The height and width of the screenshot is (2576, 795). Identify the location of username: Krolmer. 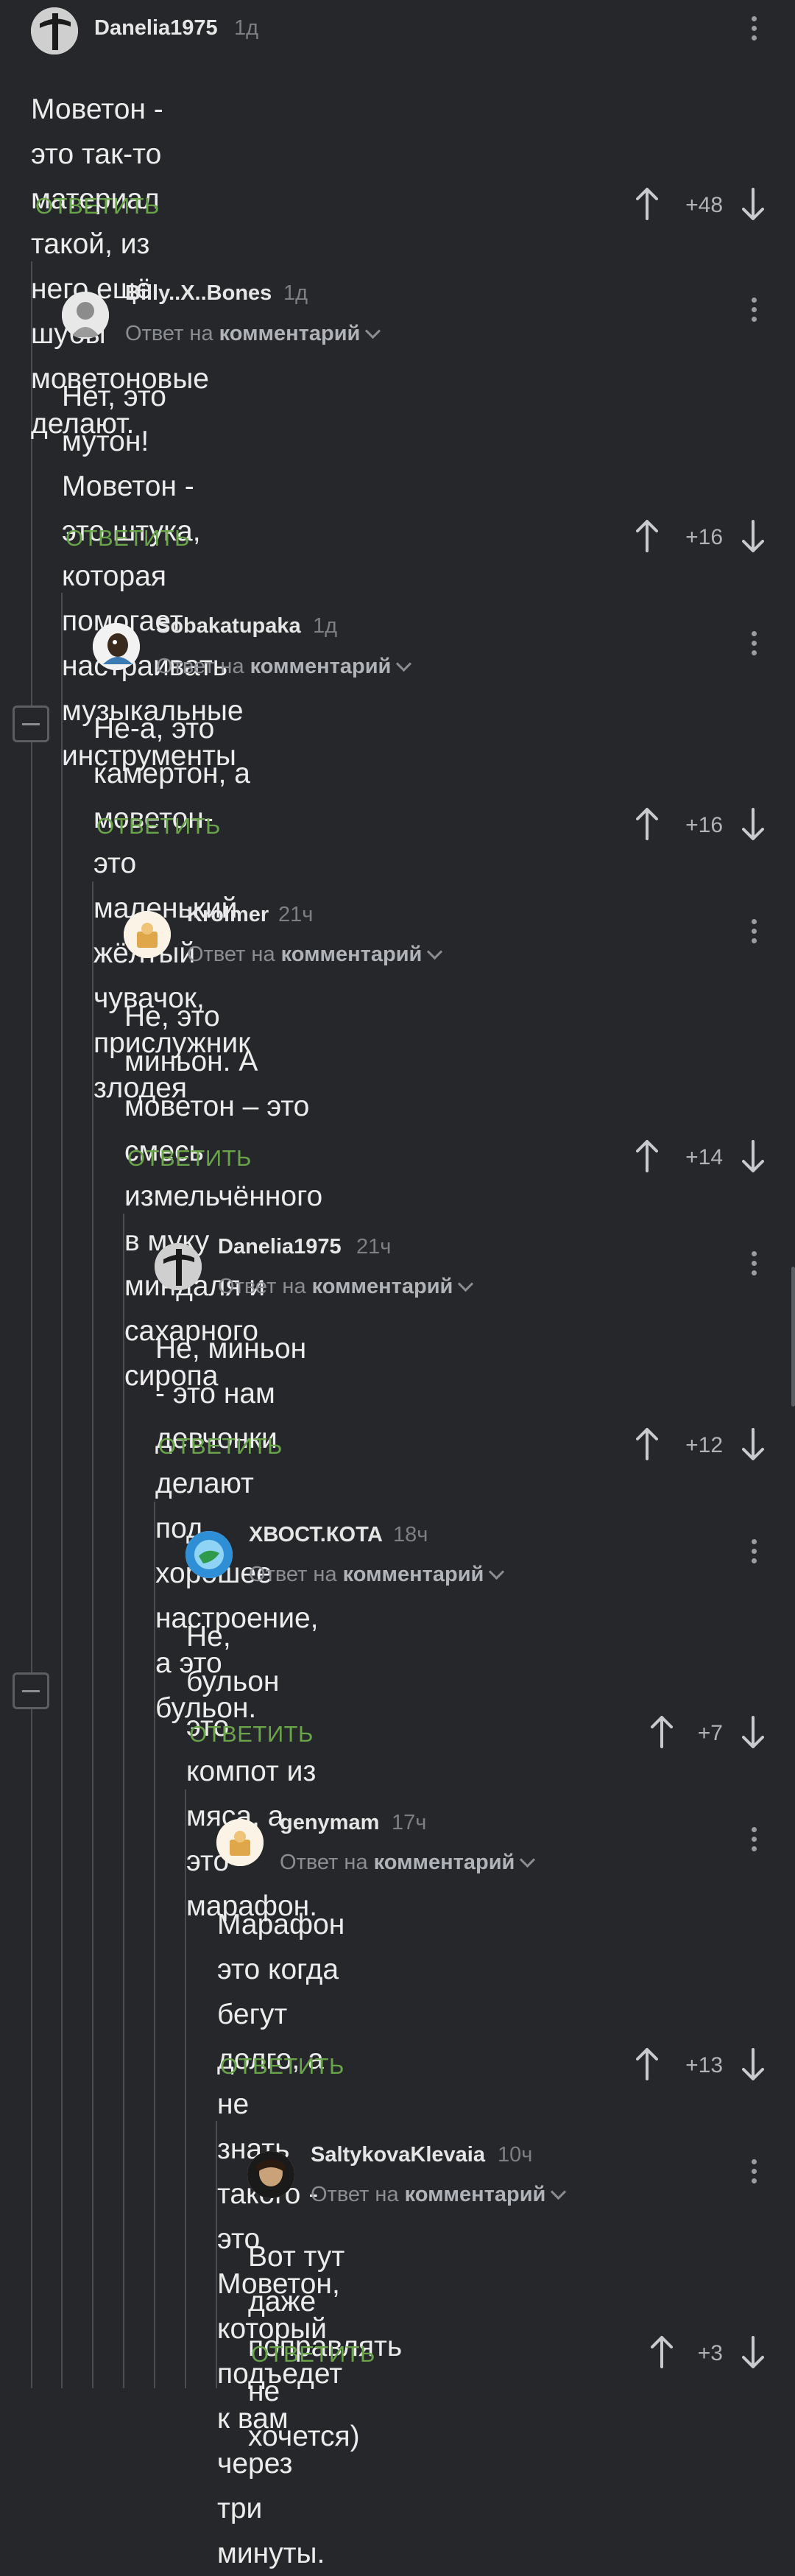
(228, 915).